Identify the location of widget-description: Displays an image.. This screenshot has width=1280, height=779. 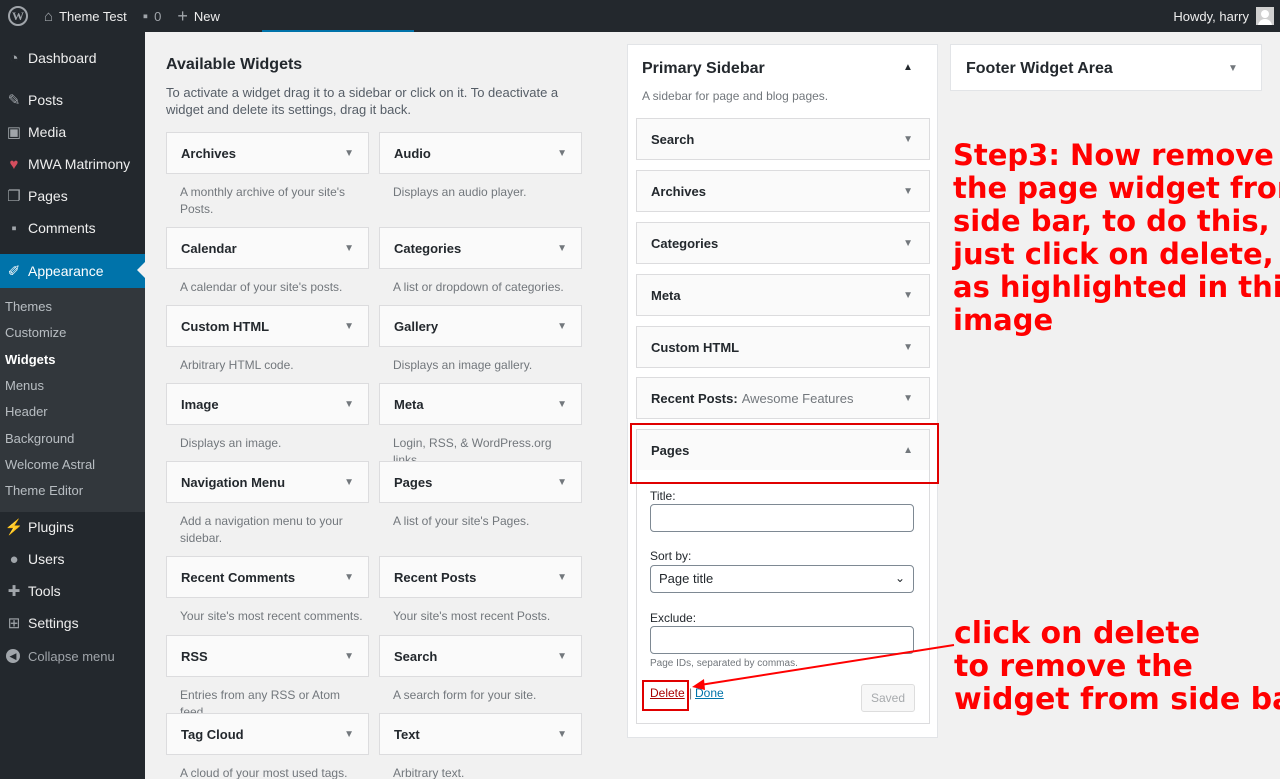
(231, 443).